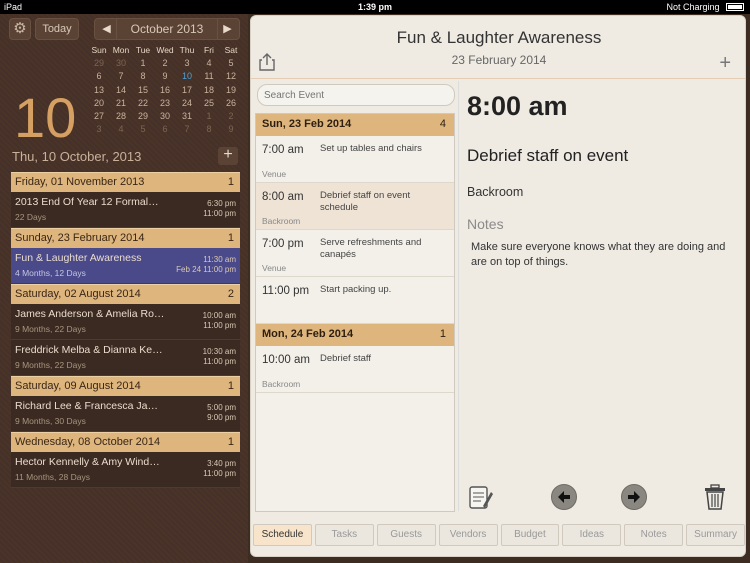  What do you see at coordinates (355, 369) in the screenshot?
I see `schedule-item: 10:00 am Debrief staff Backroom` at bounding box center [355, 369].